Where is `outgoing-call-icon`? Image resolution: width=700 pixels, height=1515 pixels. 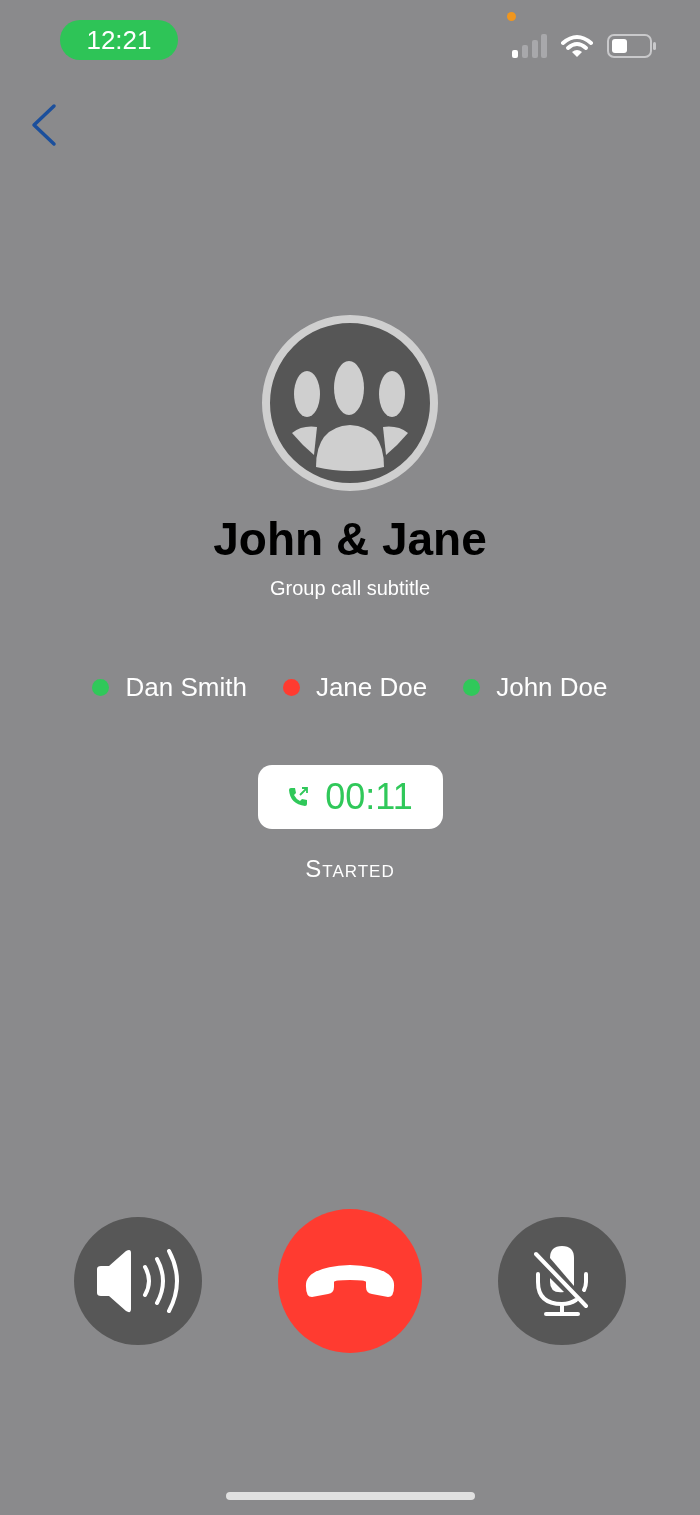
outgoing-call-icon is located at coordinates (298, 797).